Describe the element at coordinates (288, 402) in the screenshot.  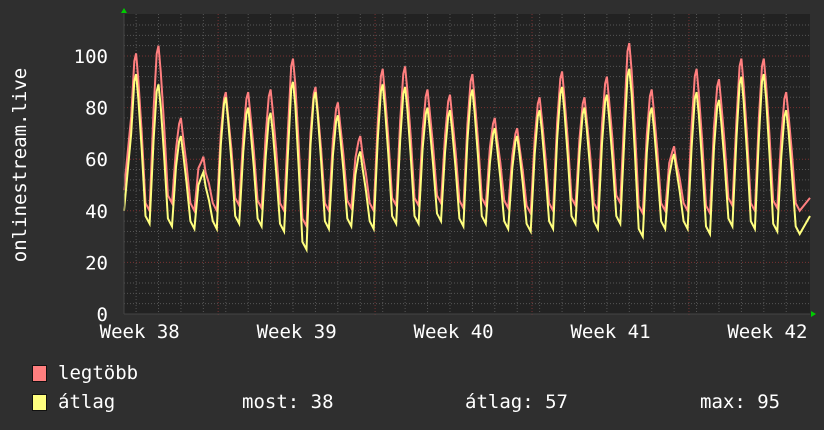
I see `legend-now: most: 38` at that location.